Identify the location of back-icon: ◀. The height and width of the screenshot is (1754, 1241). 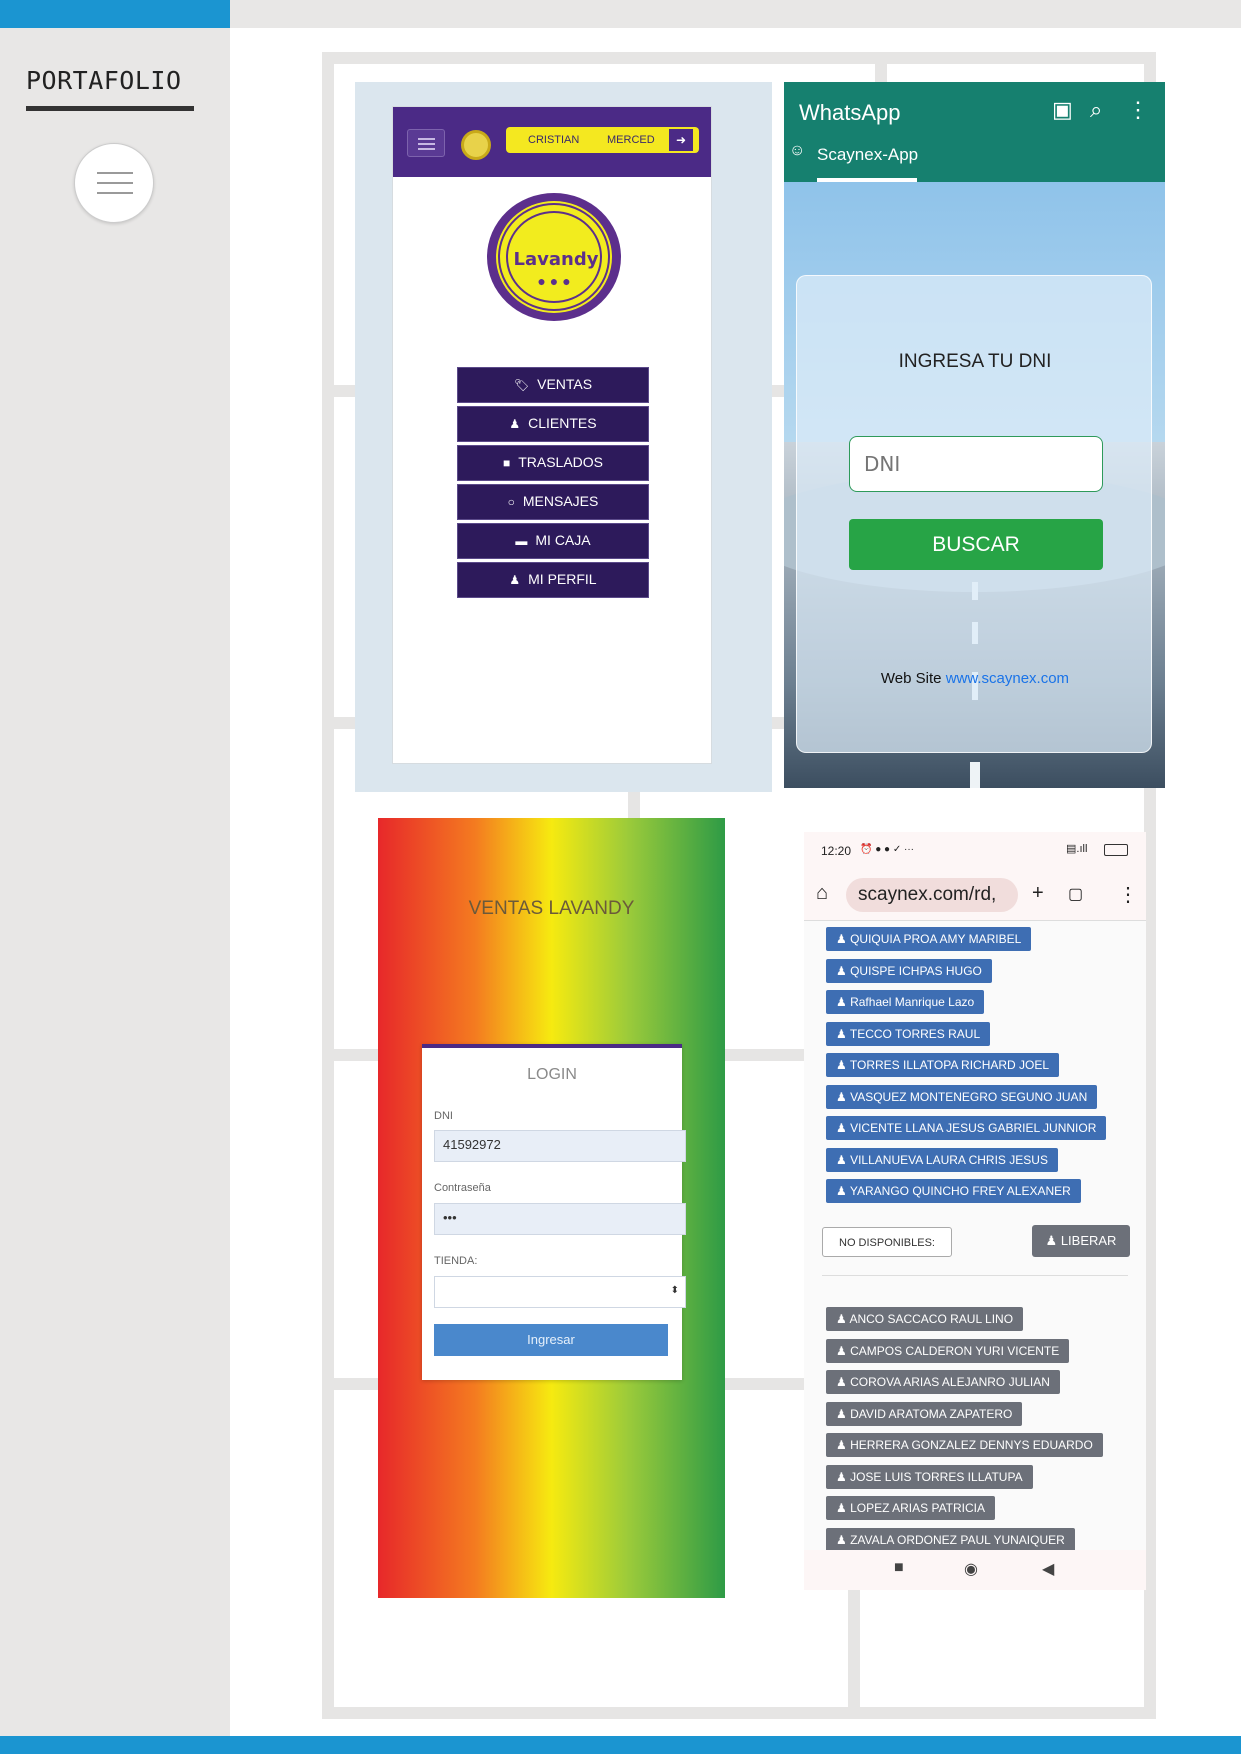
(1048, 1569).